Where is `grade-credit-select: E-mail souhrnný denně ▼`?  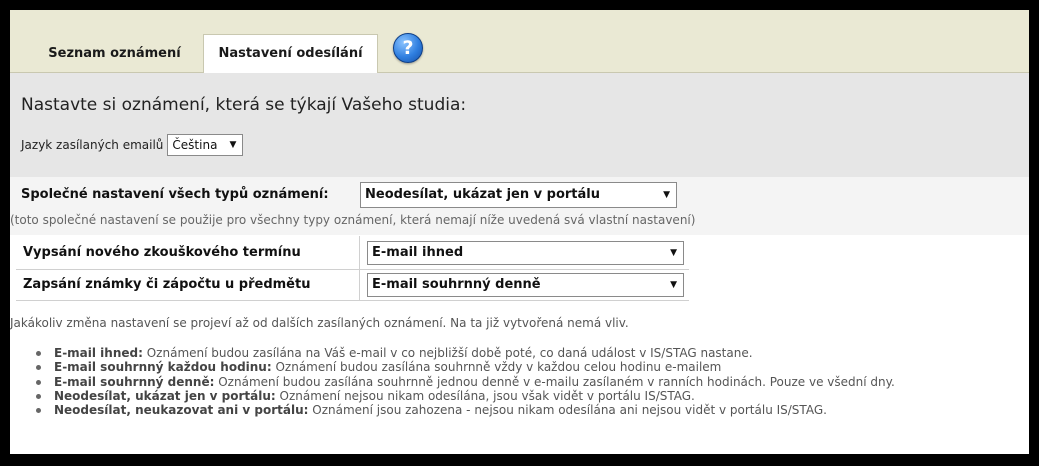 grade-credit-select: E-mail souhrnný denně ▼ is located at coordinates (525, 285).